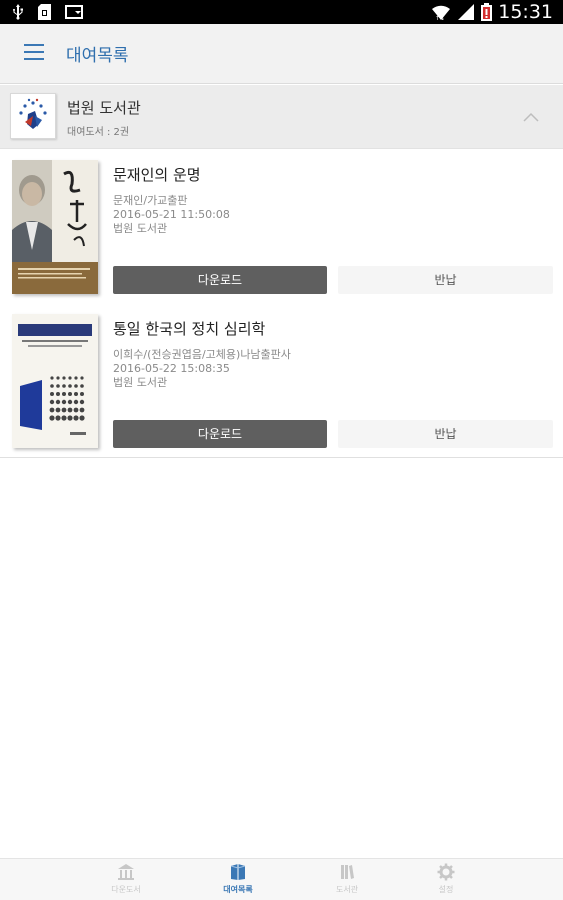 This screenshot has width=563, height=900. I want to click on status-bar: ↑↓ 15:31, so click(281, 12).